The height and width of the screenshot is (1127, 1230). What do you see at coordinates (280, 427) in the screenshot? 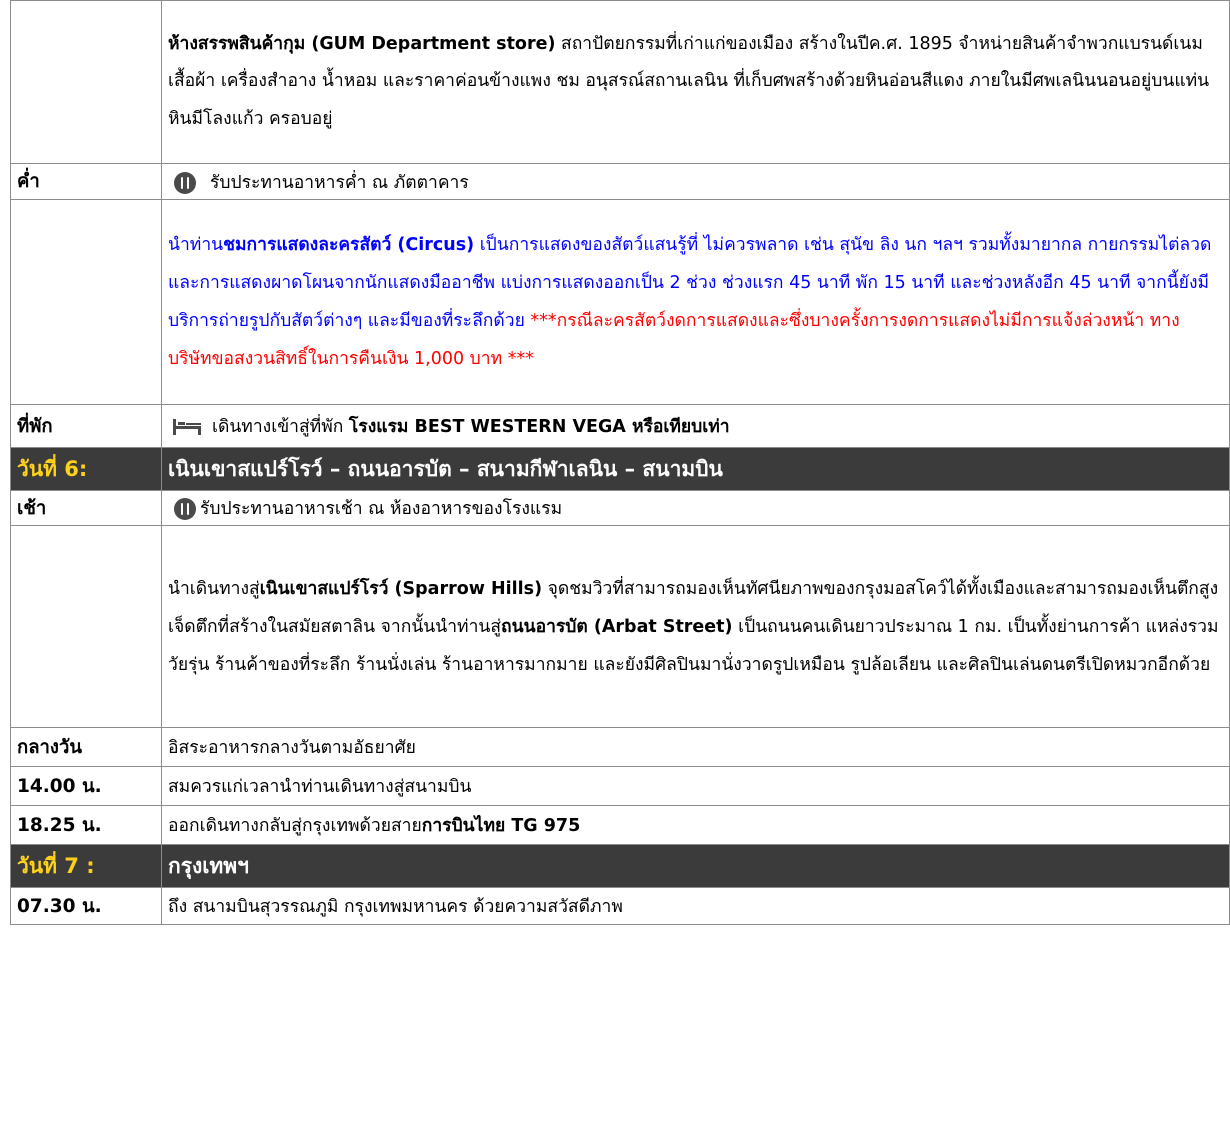
I see `hotel-text: เดินทางเข้าสู่ที่พัก` at bounding box center [280, 427].